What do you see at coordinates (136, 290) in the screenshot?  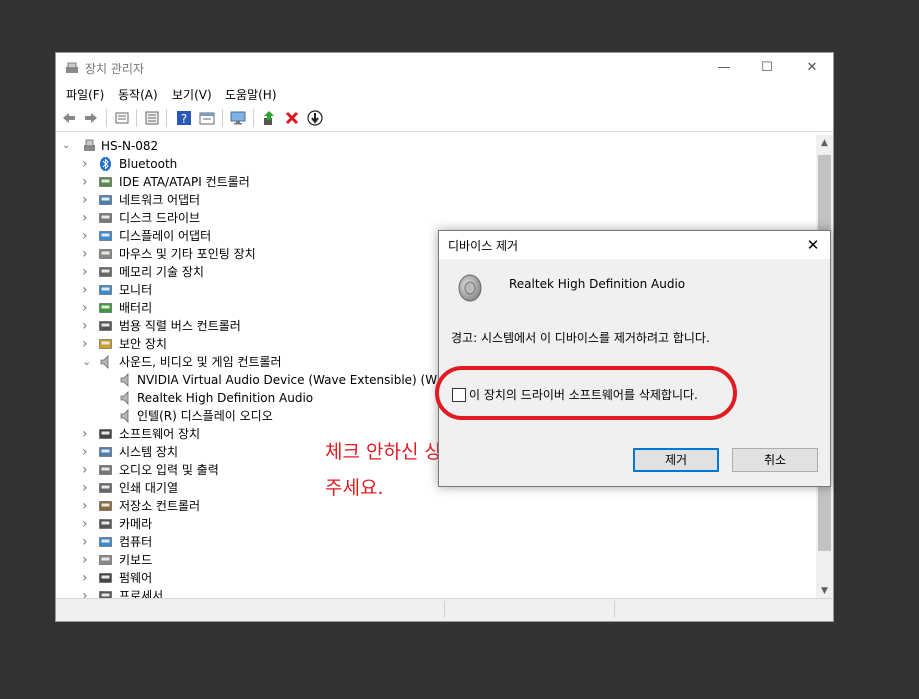 I see `tree-item-label: 모니터` at bounding box center [136, 290].